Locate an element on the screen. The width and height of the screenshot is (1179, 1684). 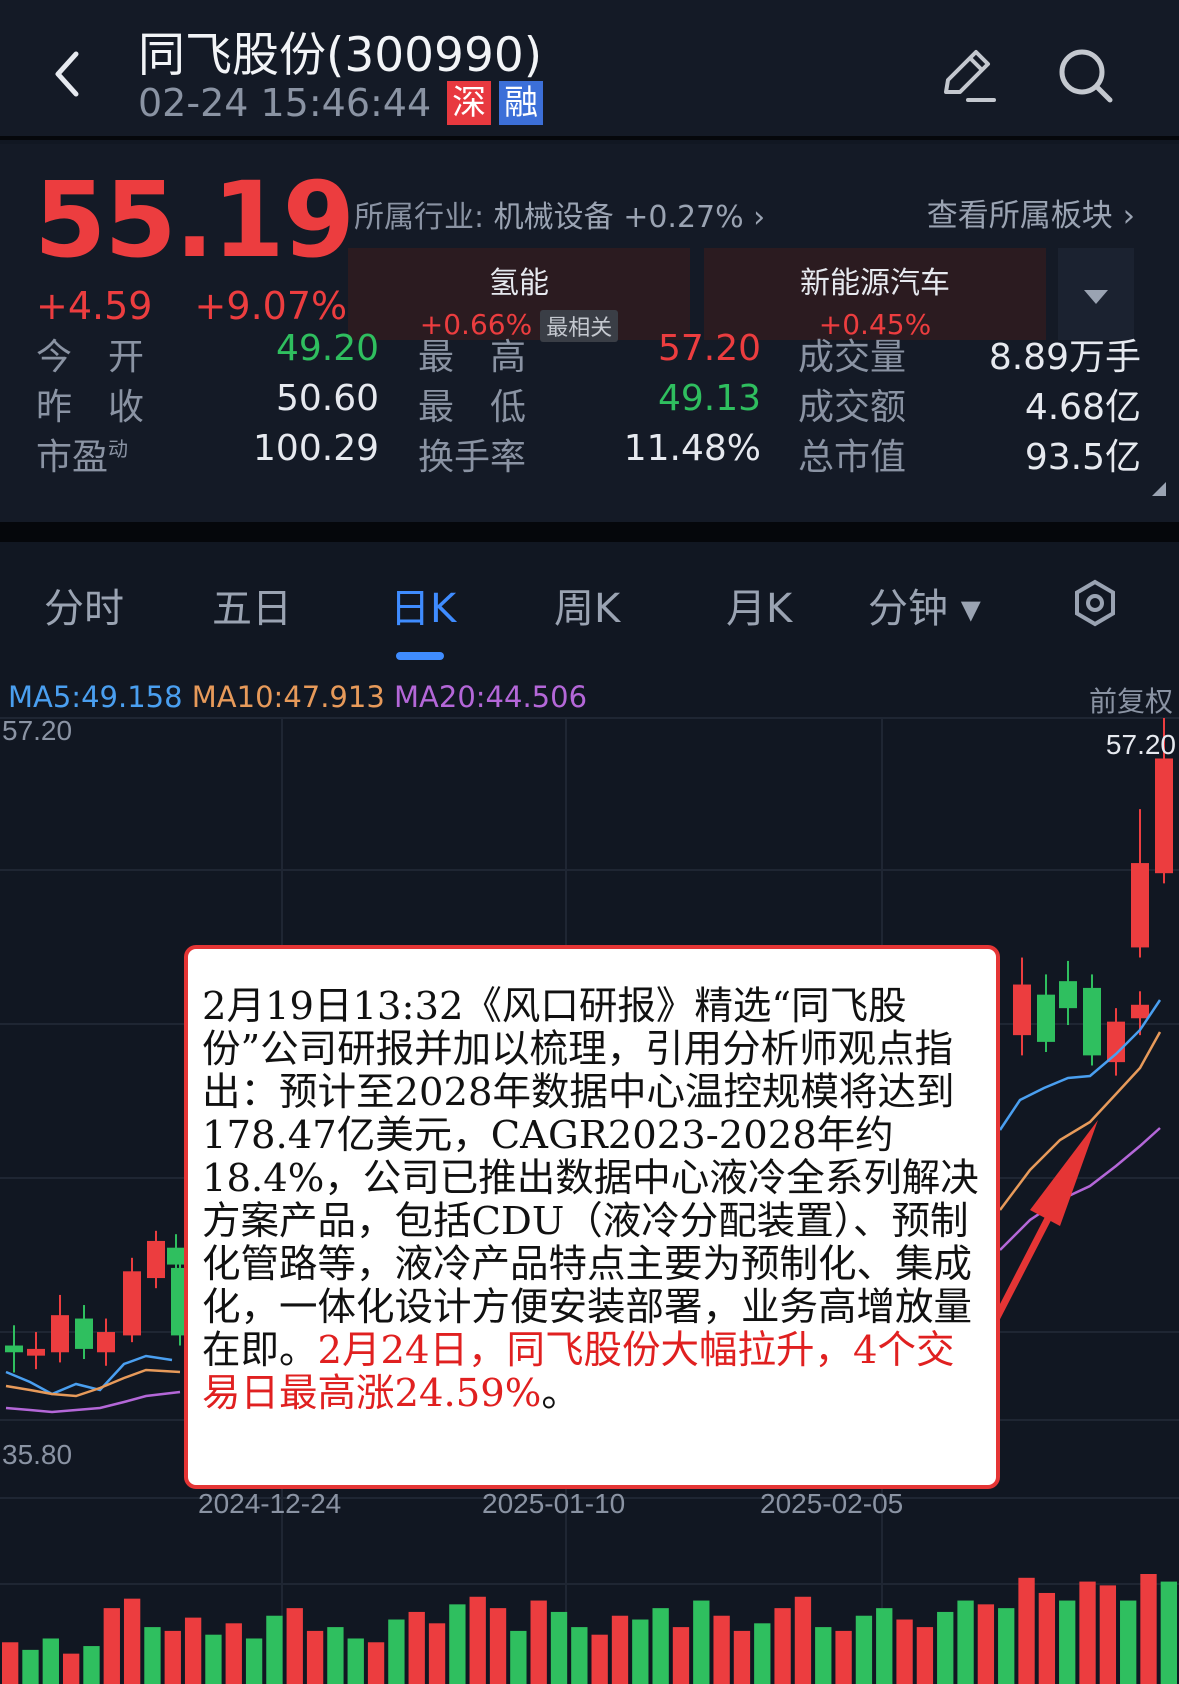
price-change-row: +4.59 +9.07% is located at coordinates (206, 306).